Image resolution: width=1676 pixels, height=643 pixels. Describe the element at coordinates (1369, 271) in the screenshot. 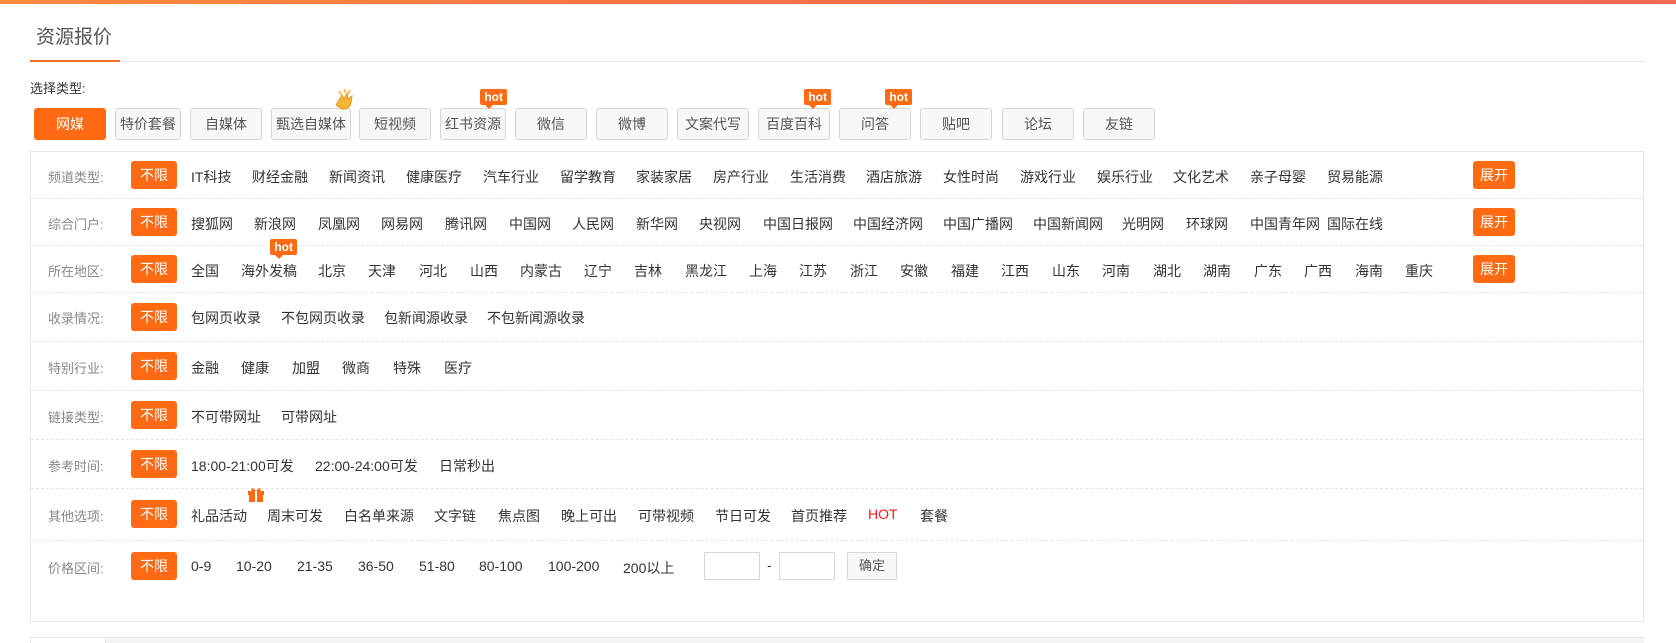

I see `filter-option: 海南` at that location.